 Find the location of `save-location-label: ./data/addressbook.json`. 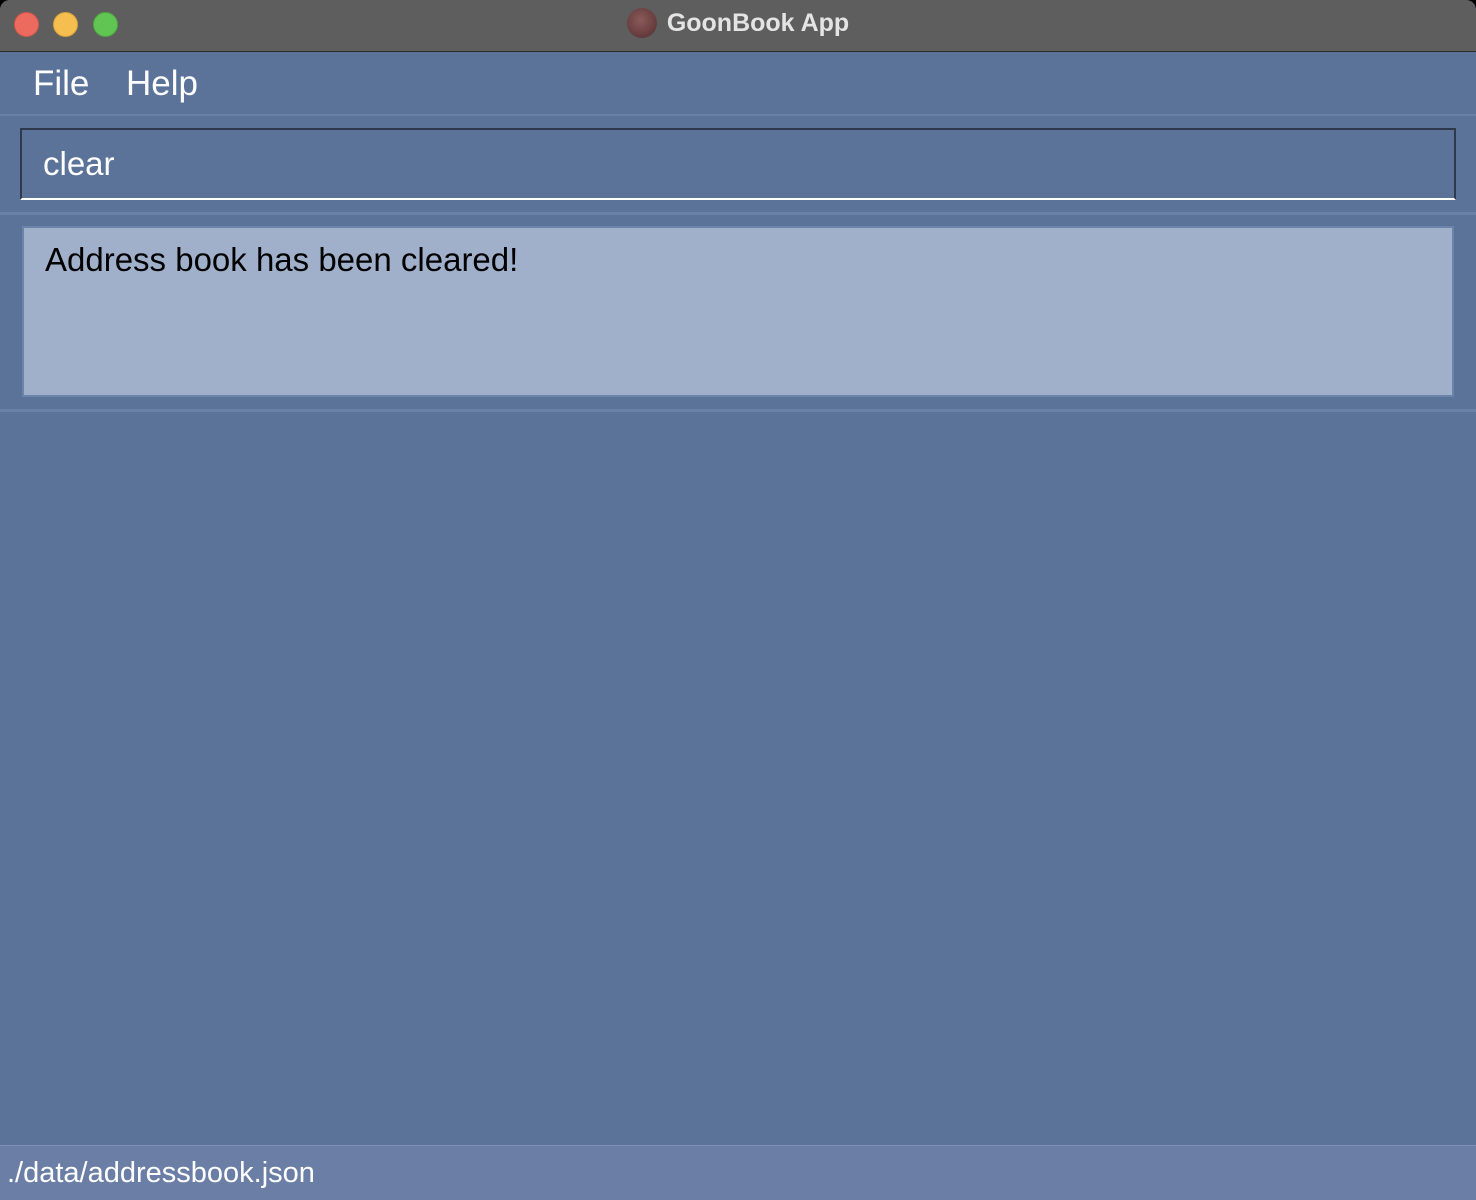

save-location-label: ./data/addressbook.json is located at coordinates (161, 1173).